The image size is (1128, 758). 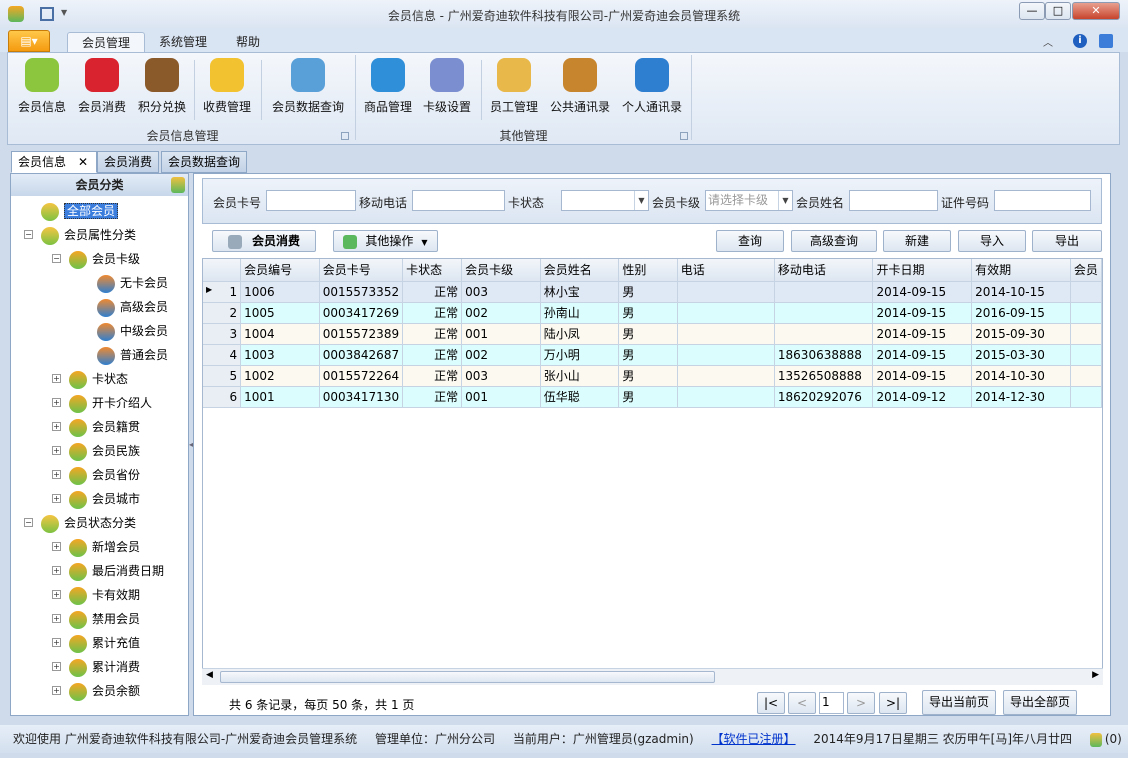 I want to click on table-cell: 1006, so click(x=280, y=292).